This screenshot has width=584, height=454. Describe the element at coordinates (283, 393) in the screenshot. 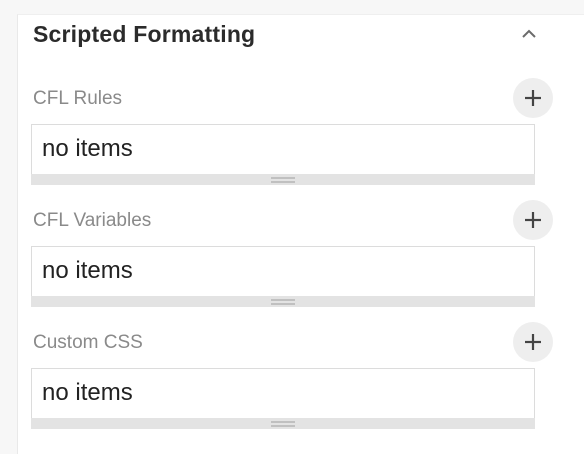

I see `custom-css-list: no items` at that location.